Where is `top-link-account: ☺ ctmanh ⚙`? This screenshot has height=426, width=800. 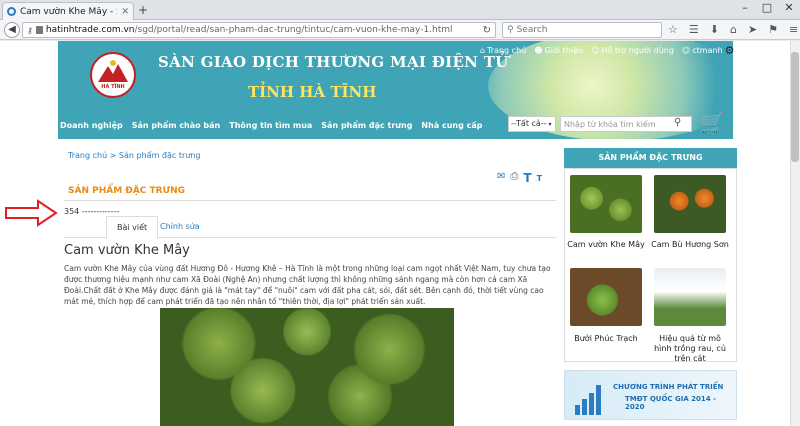
top-link-account: ☺ ctmanh ⚙ is located at coordinates (708, 50).